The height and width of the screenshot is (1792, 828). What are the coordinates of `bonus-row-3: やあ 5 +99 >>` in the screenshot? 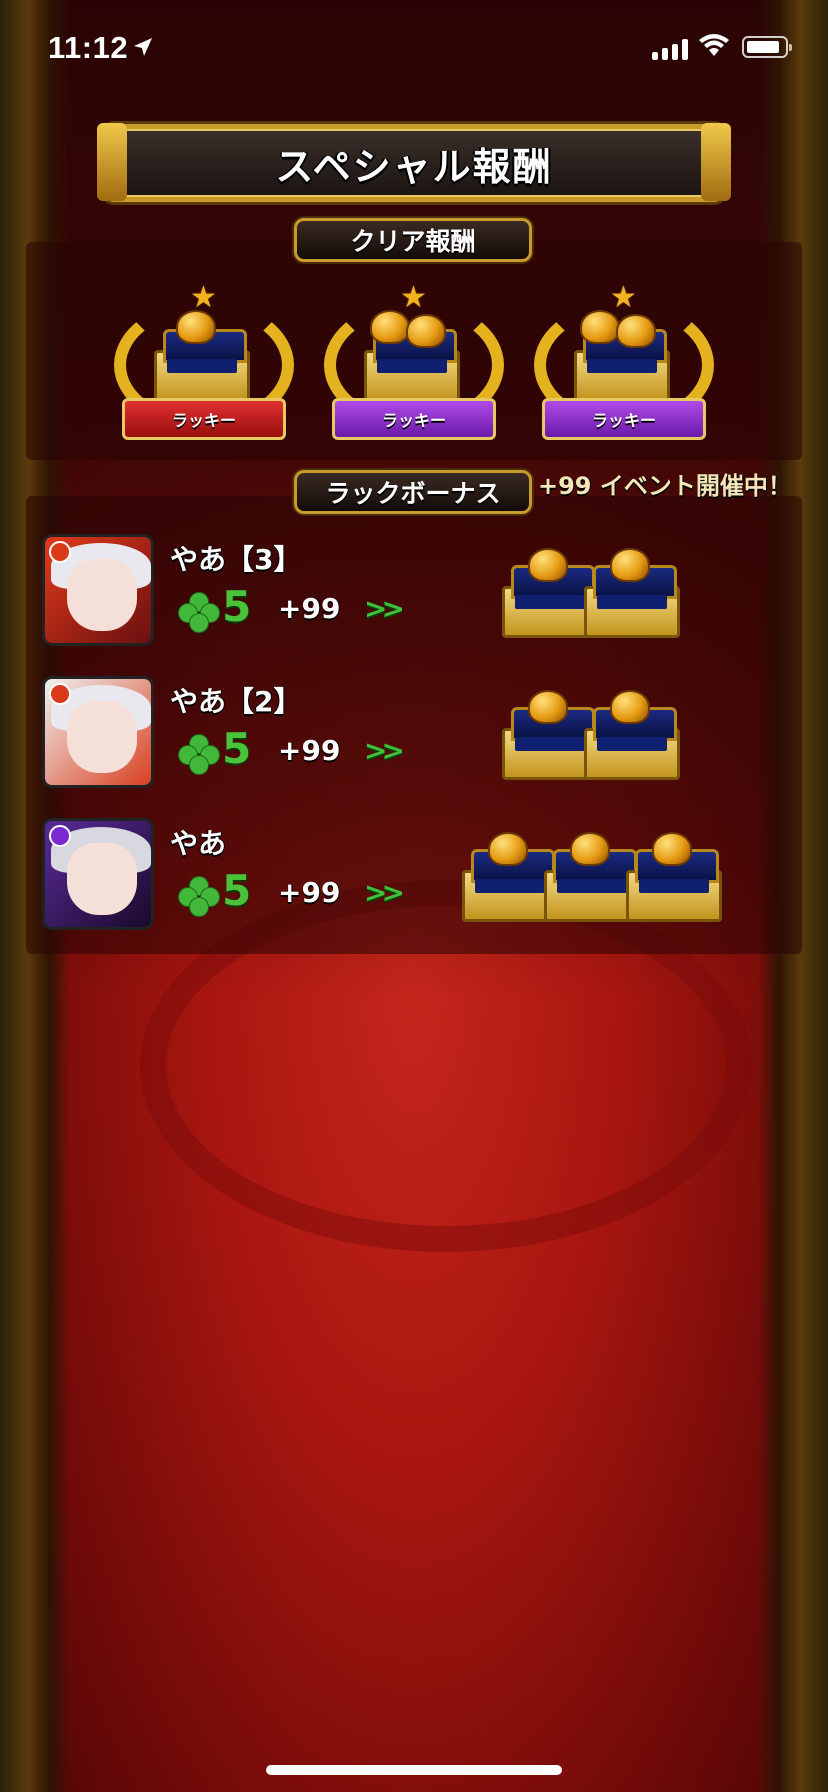 It's located at (402, 874).